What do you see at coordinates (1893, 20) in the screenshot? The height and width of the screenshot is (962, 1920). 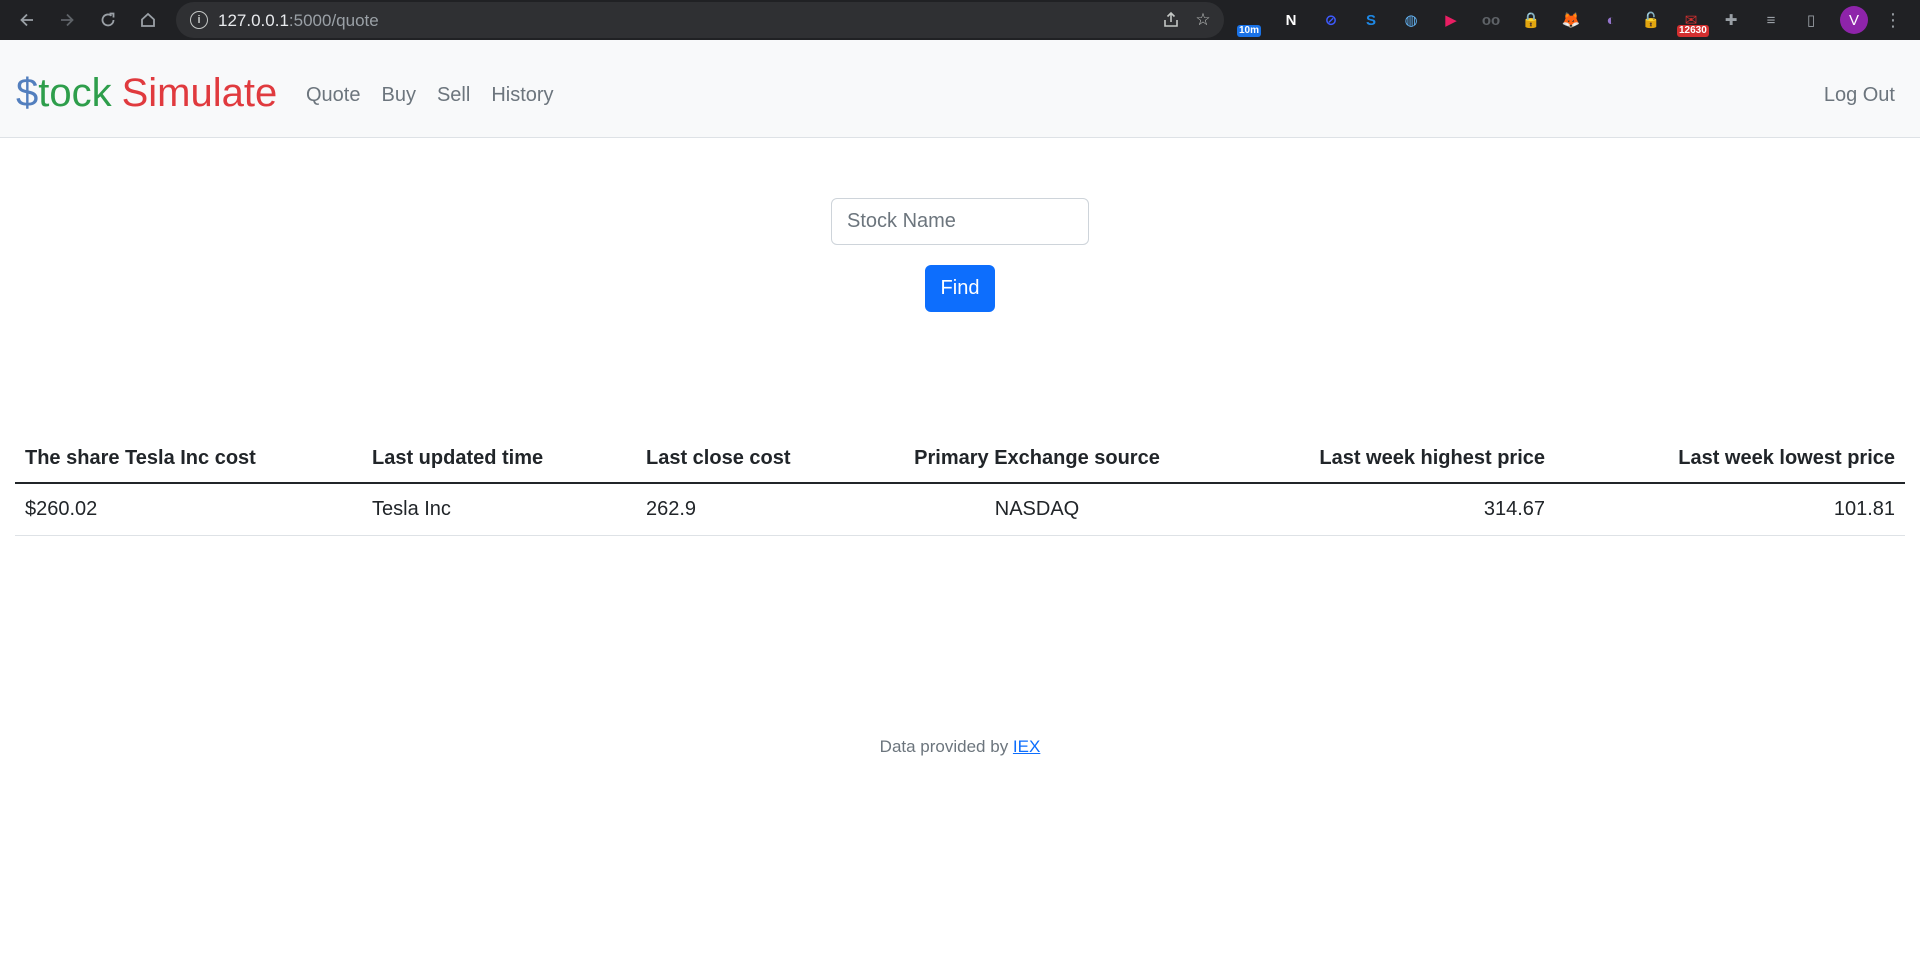 I see `menu-dots-icon: ⋮` at bounding box center [1893, 20].